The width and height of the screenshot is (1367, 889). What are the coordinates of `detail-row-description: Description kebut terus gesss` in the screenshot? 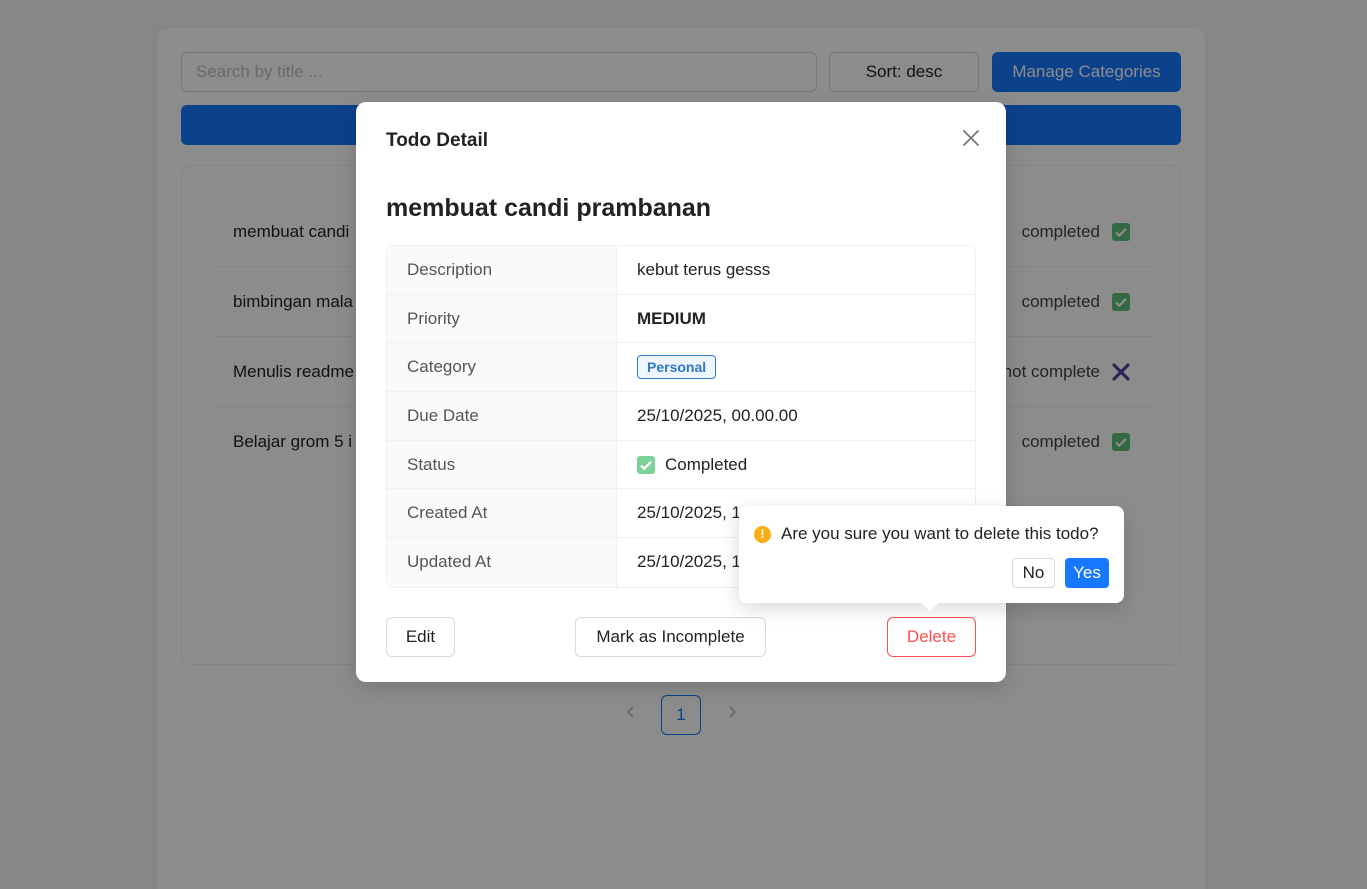 It's located at (681, 270).